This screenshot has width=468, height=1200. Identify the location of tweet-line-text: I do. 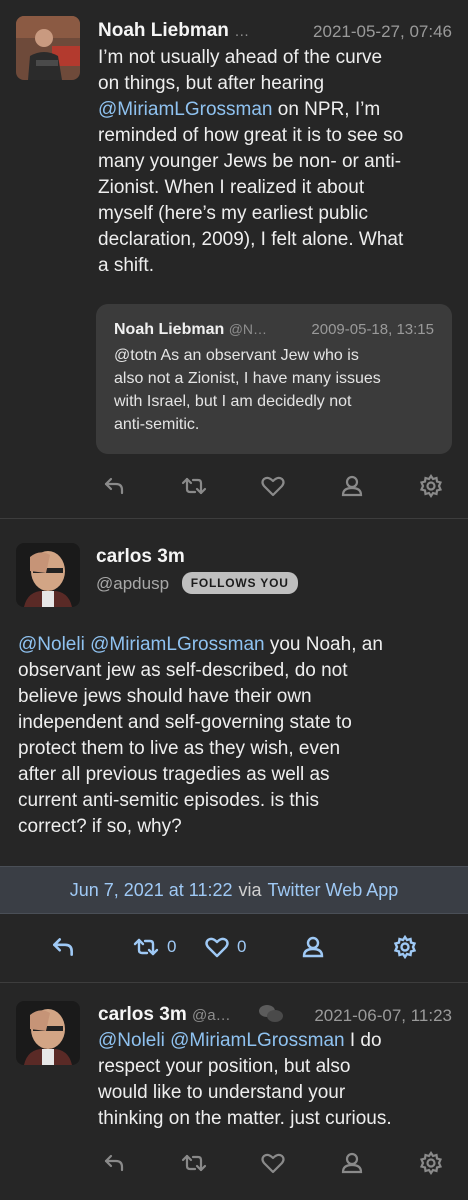
(363, 1040).